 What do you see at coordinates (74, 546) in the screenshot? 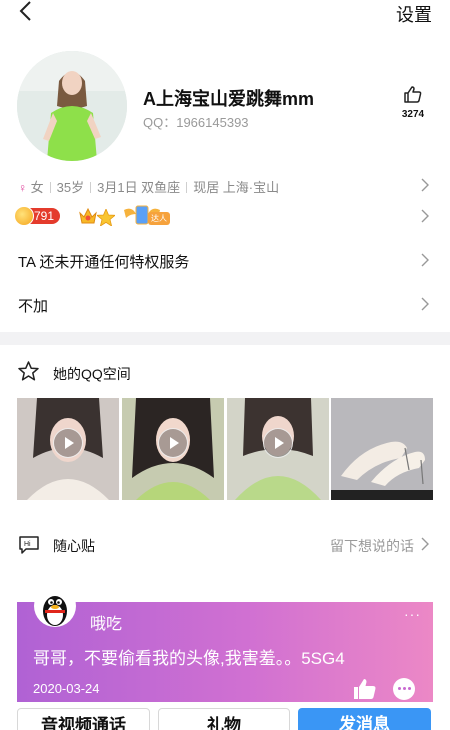
I see `suixintie-title: 随心贴` at bounding box center [74, 546].